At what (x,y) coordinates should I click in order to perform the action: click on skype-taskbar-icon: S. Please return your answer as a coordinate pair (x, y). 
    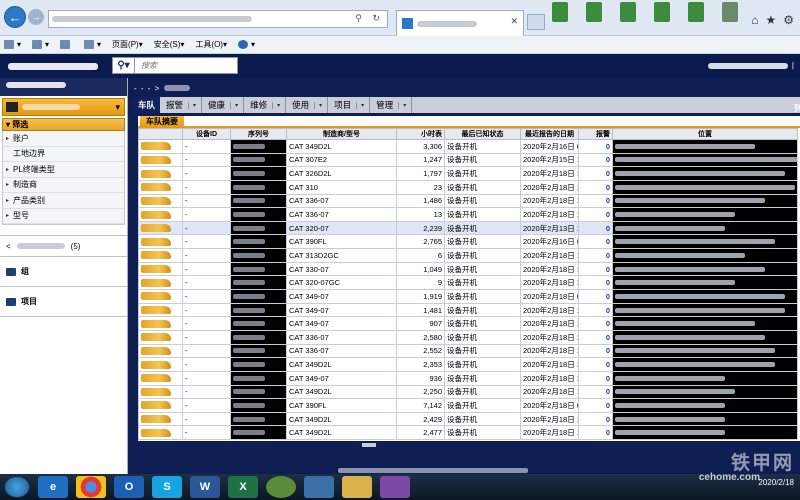
    Looking at the image, I should click on (167, 487).